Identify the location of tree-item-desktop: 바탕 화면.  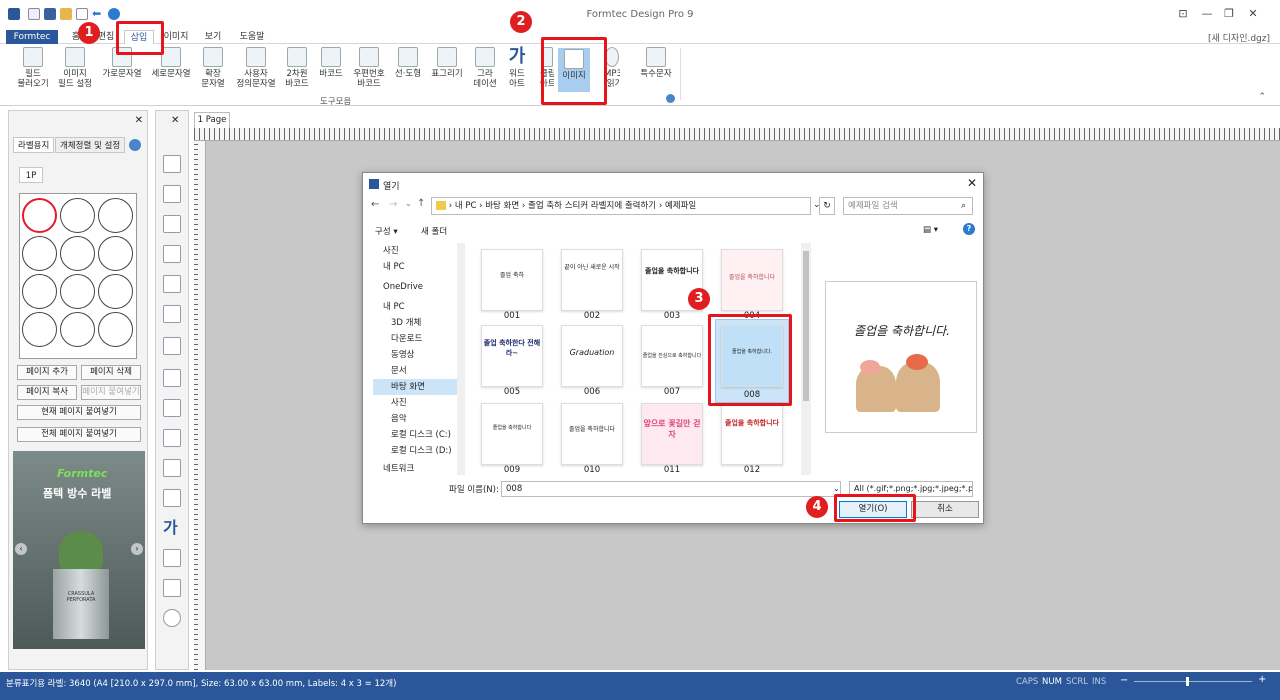
(419, 387).